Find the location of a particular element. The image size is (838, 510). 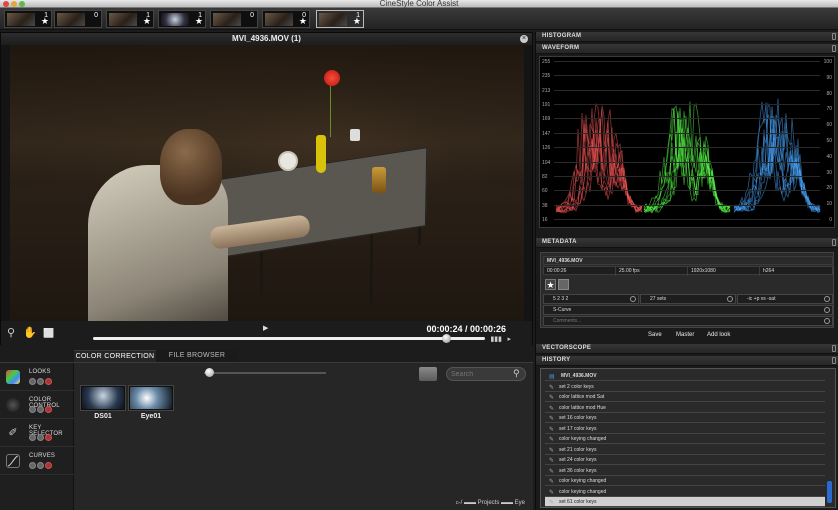

metadata-duration: 00:00:26 is located at coordinates (580, 271).